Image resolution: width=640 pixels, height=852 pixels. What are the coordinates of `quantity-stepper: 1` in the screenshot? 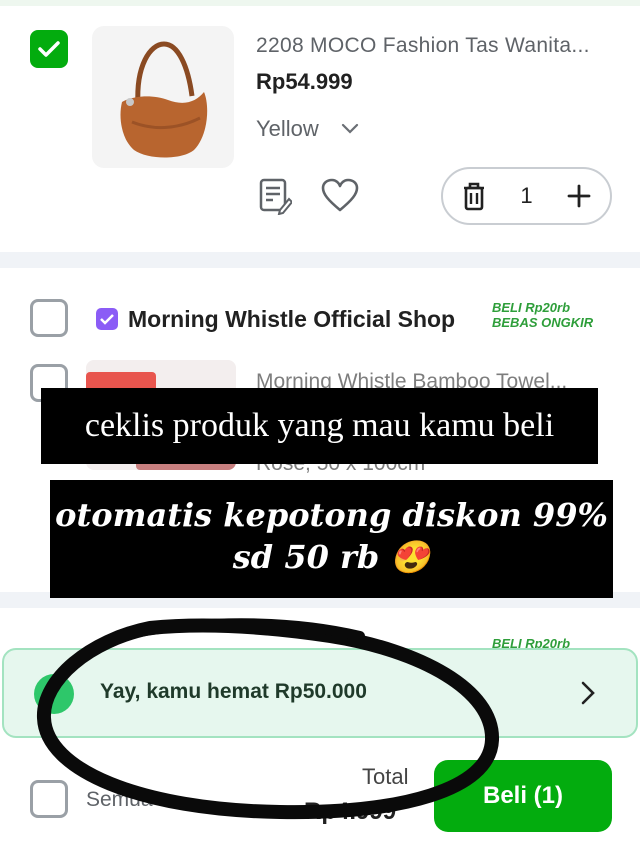 It's located at (526, 196).